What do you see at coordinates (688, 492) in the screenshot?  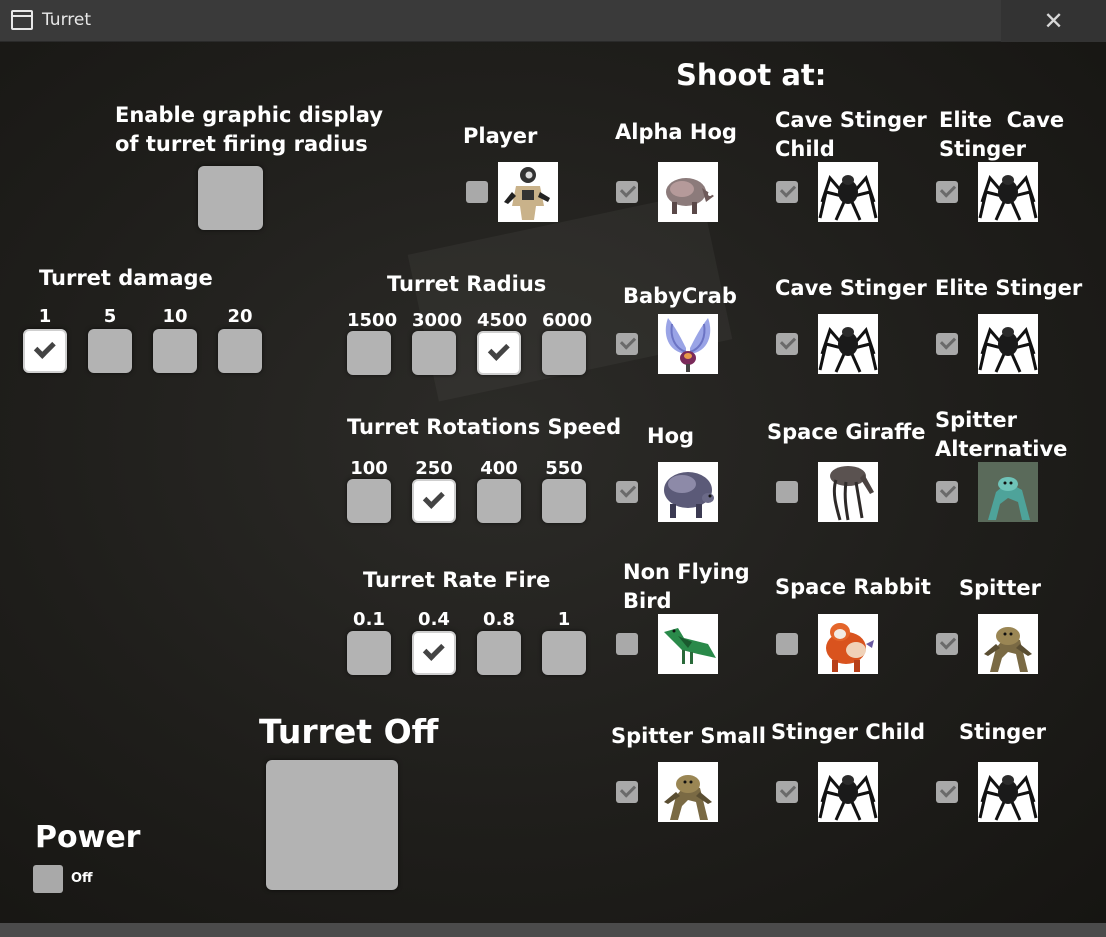 I see `hog-icon` at bounding box center [688, 492].